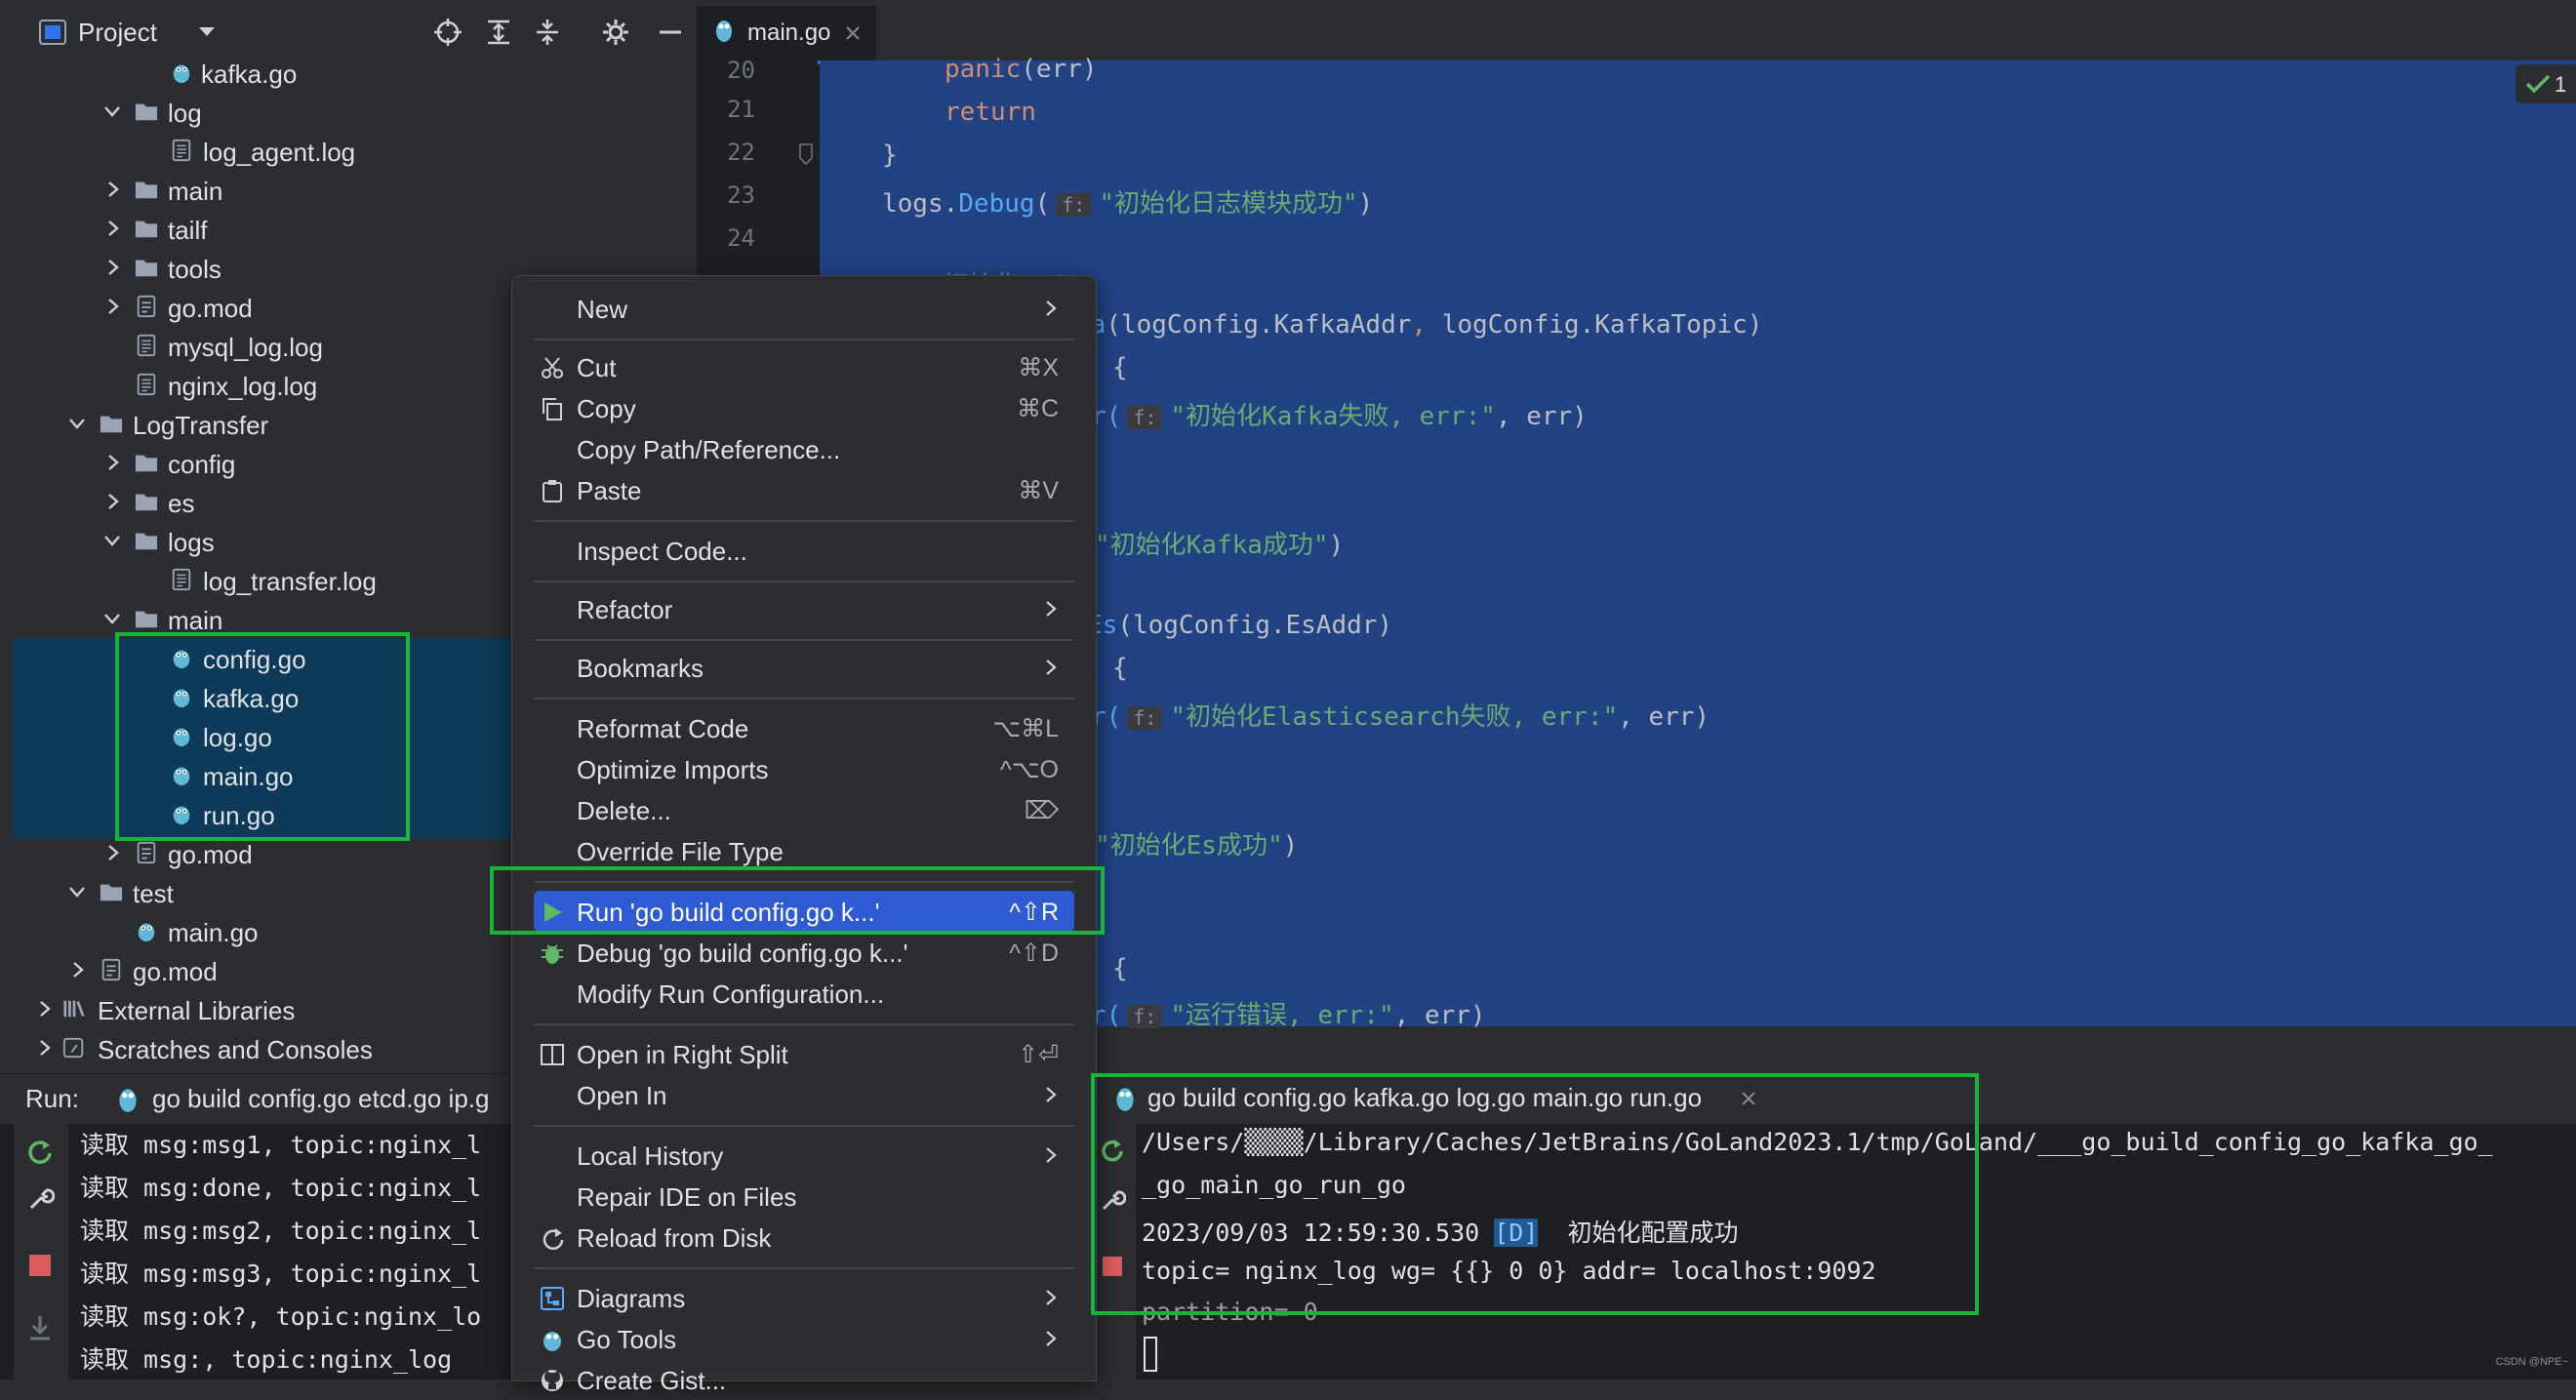 The image size is (2576, 1400). What do you see at coordinates (804, 608) in the screenshot?
I see `menu-item-refactor: Refactor` at bounding box center [804, 608].